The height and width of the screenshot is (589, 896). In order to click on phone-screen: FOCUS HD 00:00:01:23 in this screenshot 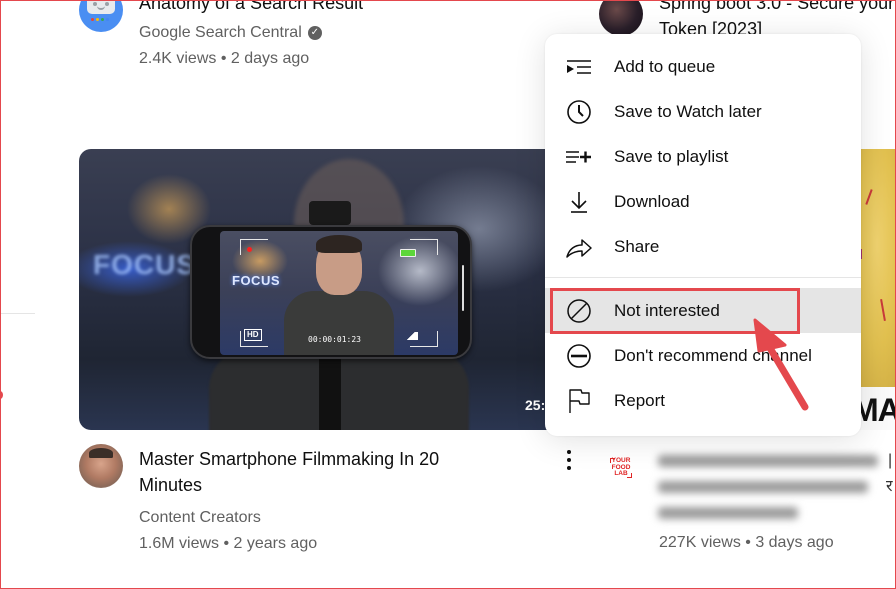, I will do `click(339, 293)`.